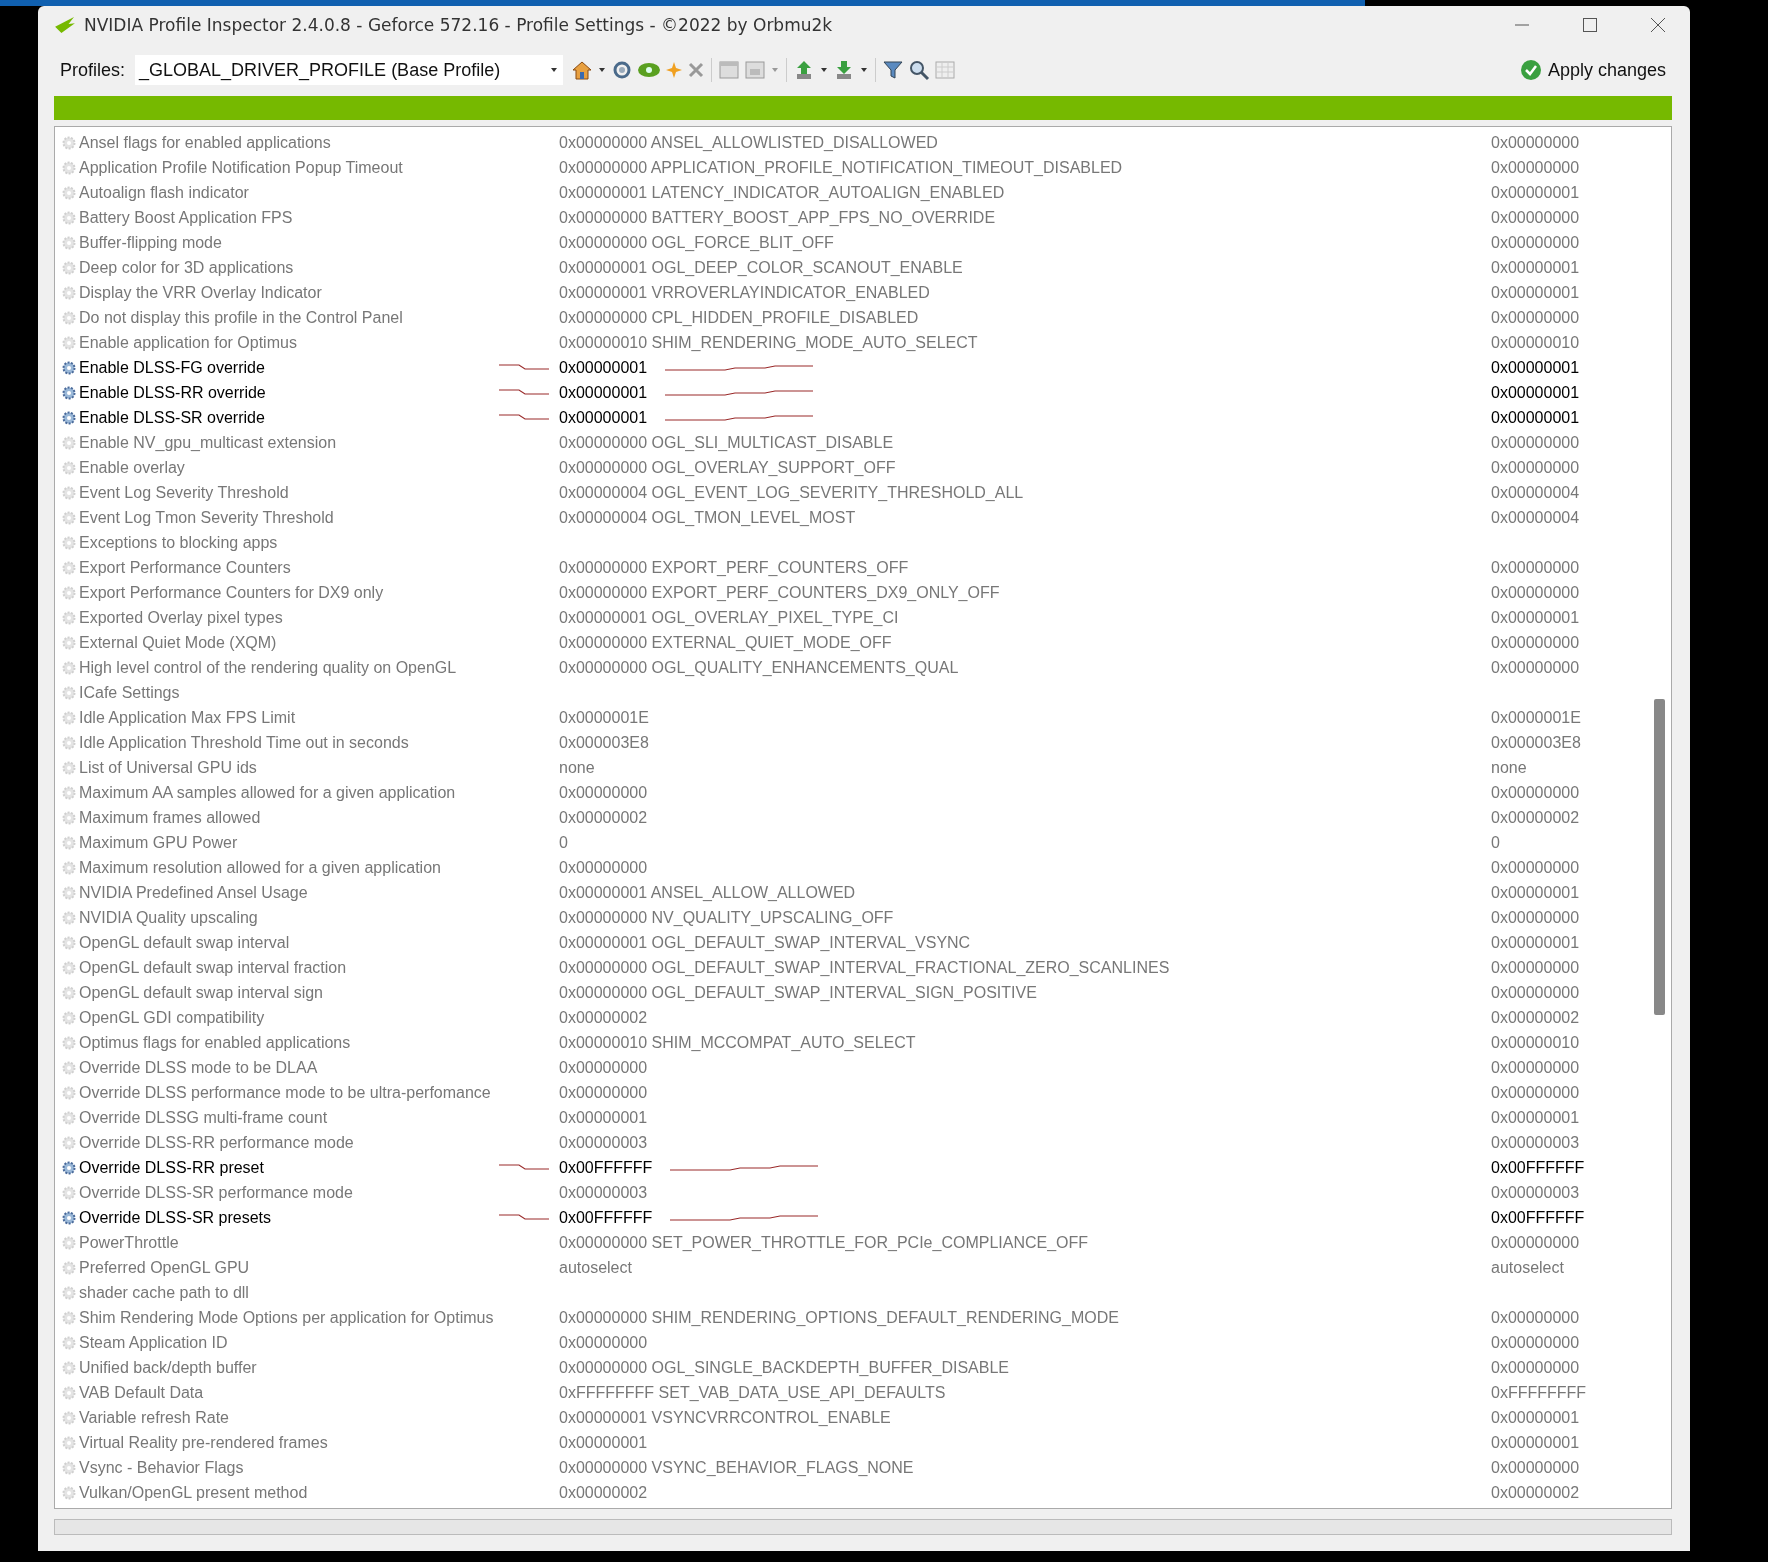 This screenshot has width=1768, height=1562. What do you see at coordinates (1658, 25) in the screenshot?
I see `close-icon` at bounding box center [1658, 25].